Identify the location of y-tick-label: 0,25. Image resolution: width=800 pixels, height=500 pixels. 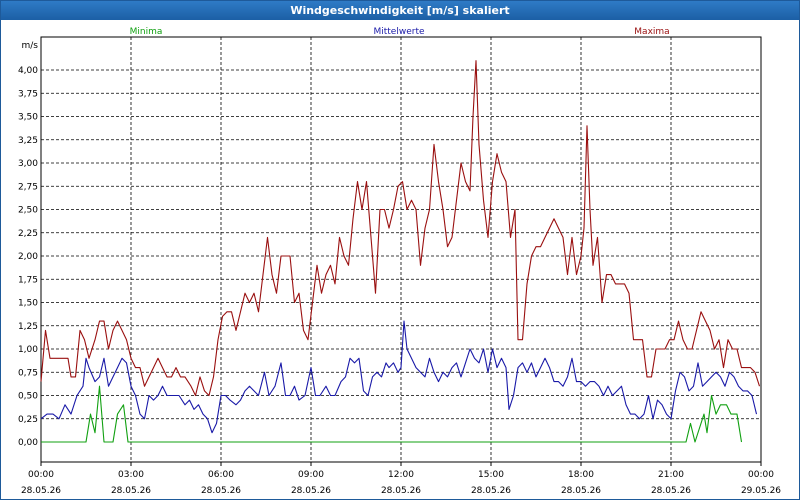
(28, 420).